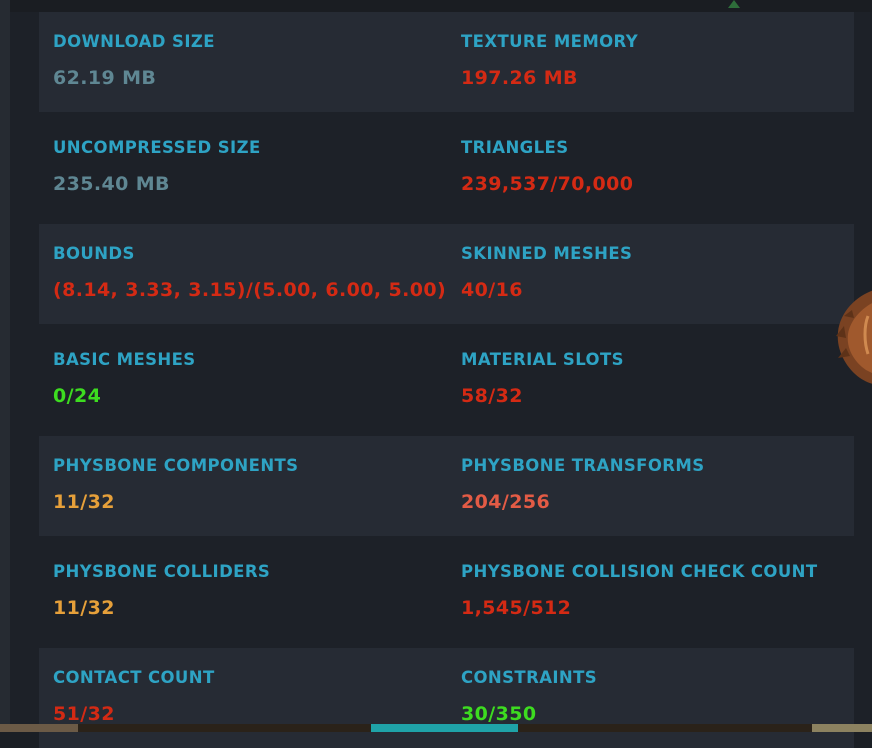  I want to click on stat-label: MATERIAL SLOTS, so click(542, 359).